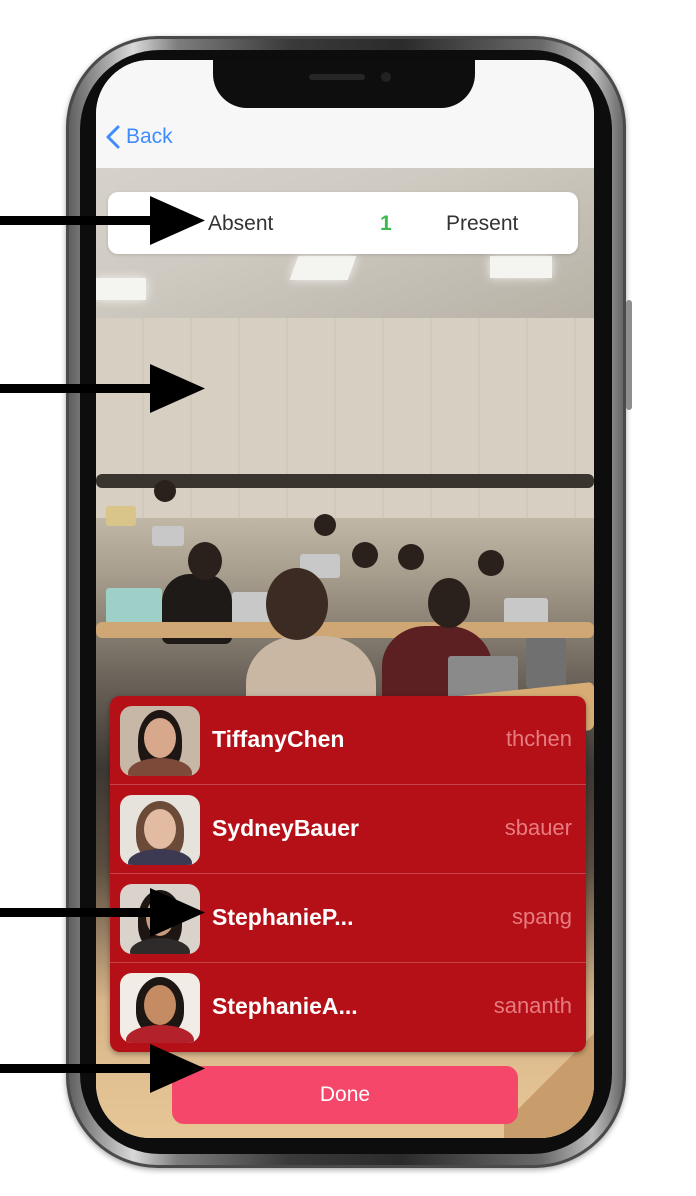 This screenshot has height=1196, width=696. I want to click on chevron-left-icon, so click(113, 137).